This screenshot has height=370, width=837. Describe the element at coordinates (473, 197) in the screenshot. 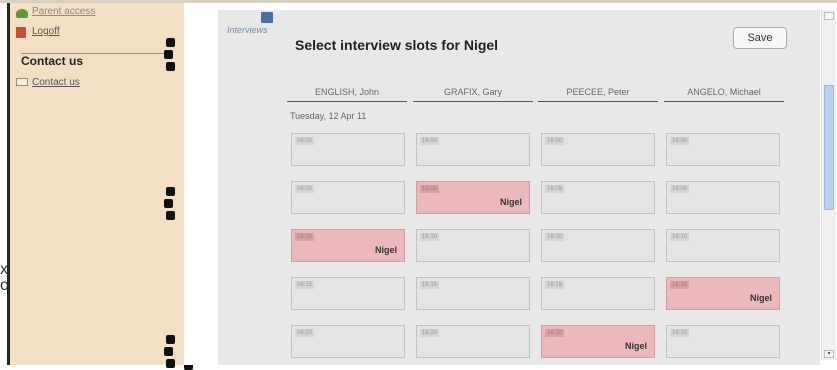

I see `interview-slot: 16:05 Nigel` at that location.